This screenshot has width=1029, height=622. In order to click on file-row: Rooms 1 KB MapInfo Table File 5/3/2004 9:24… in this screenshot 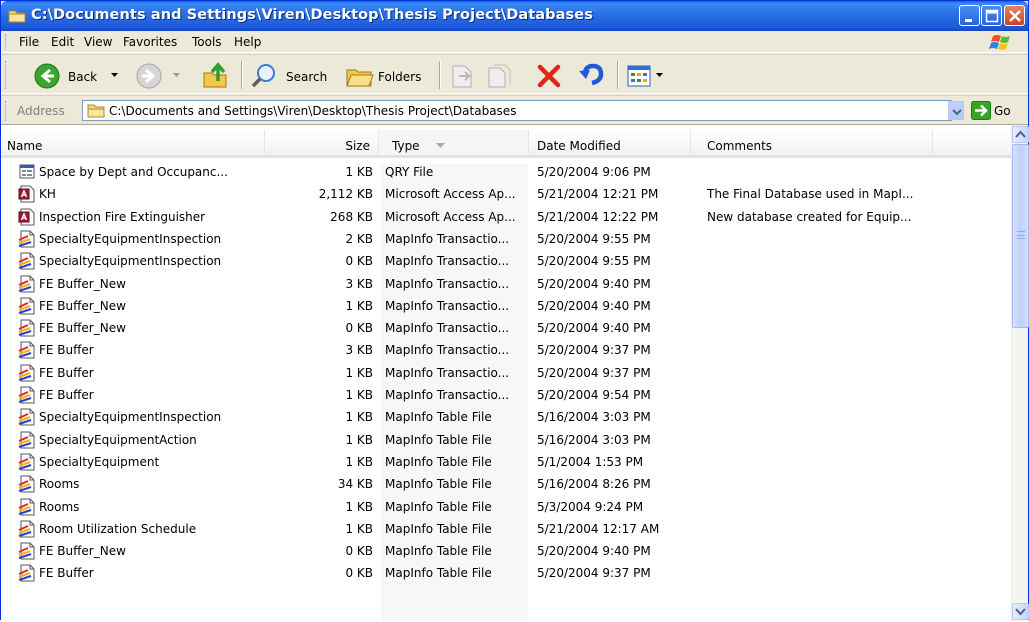, I will do `click(506, 507)`.